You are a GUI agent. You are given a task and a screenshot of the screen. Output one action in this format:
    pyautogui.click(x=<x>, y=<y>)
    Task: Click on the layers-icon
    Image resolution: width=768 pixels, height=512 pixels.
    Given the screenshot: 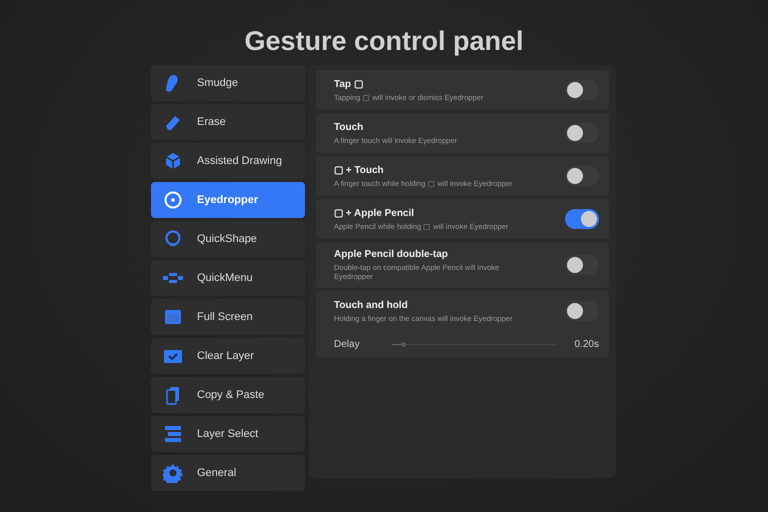 What is the action you would take?
    pyautogui.click(x=173, y=434)
    